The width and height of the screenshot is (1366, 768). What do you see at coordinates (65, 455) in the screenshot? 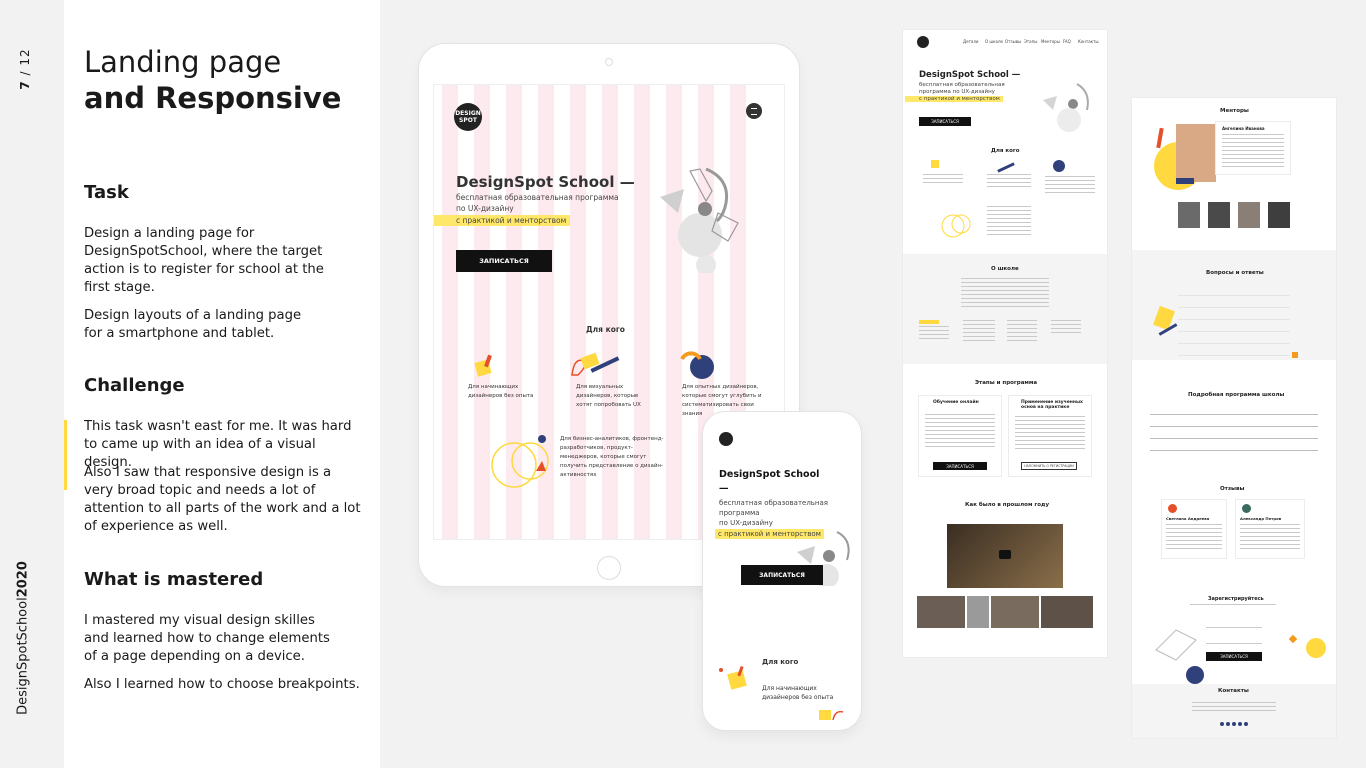
I see `accent-bar` at bounding box center [65, 455].